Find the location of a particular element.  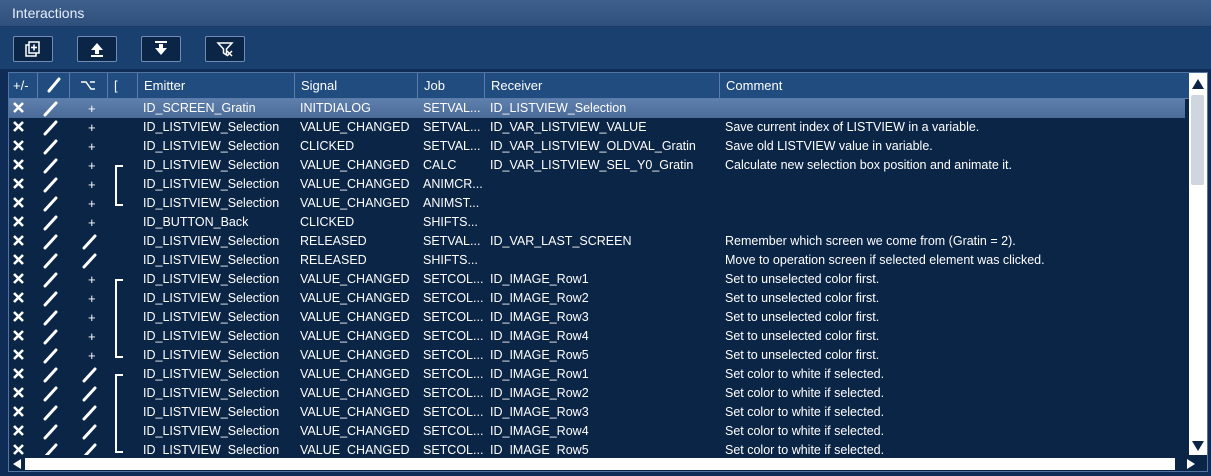

column-header-signal: Signal is located at coordinates (356, 85).